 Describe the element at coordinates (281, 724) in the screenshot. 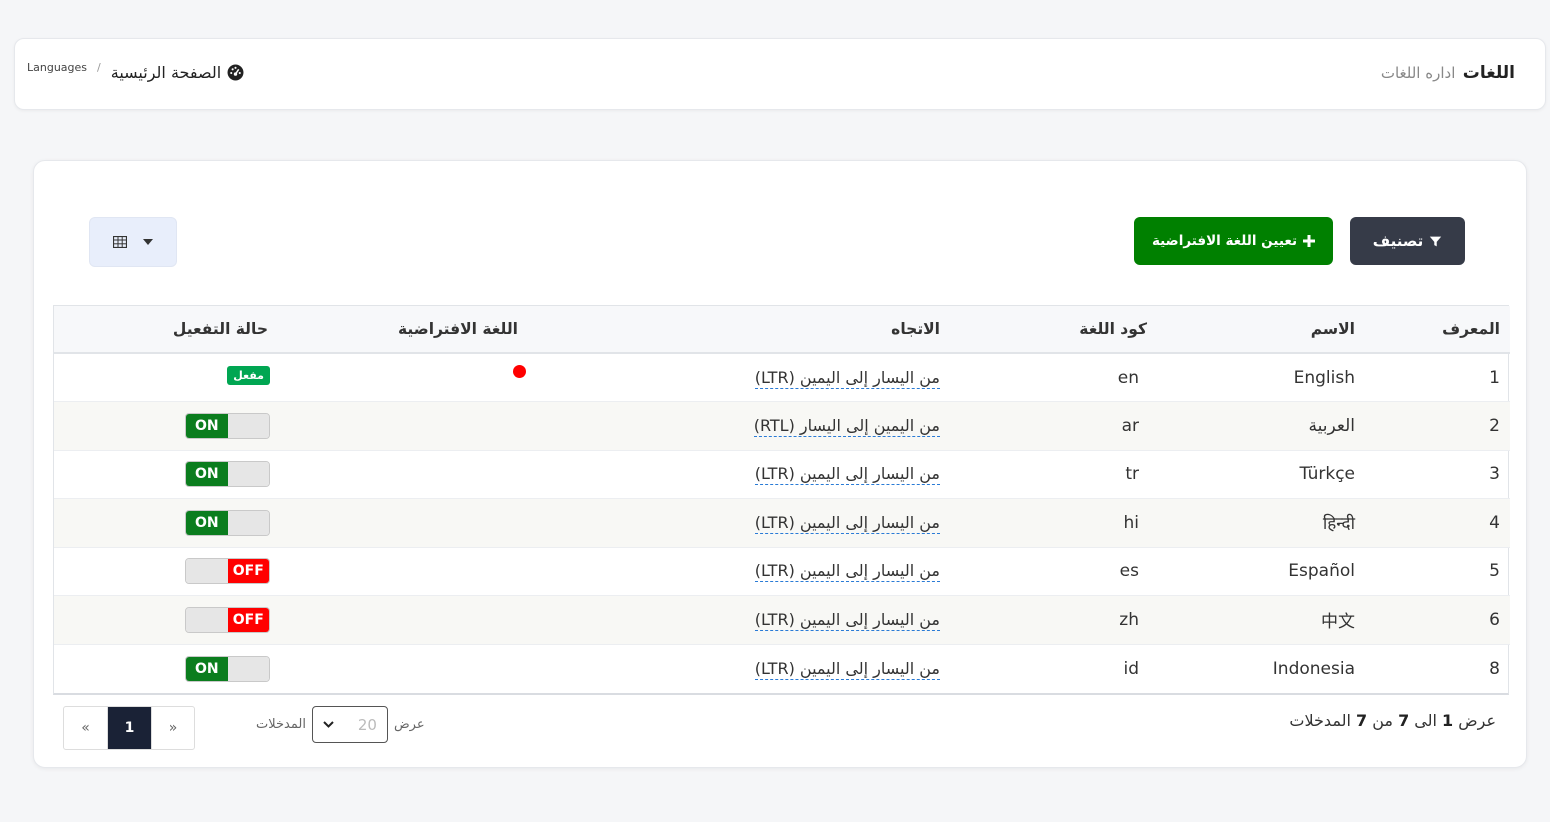

I see `per-page-label-after: المدخلات` at that location.